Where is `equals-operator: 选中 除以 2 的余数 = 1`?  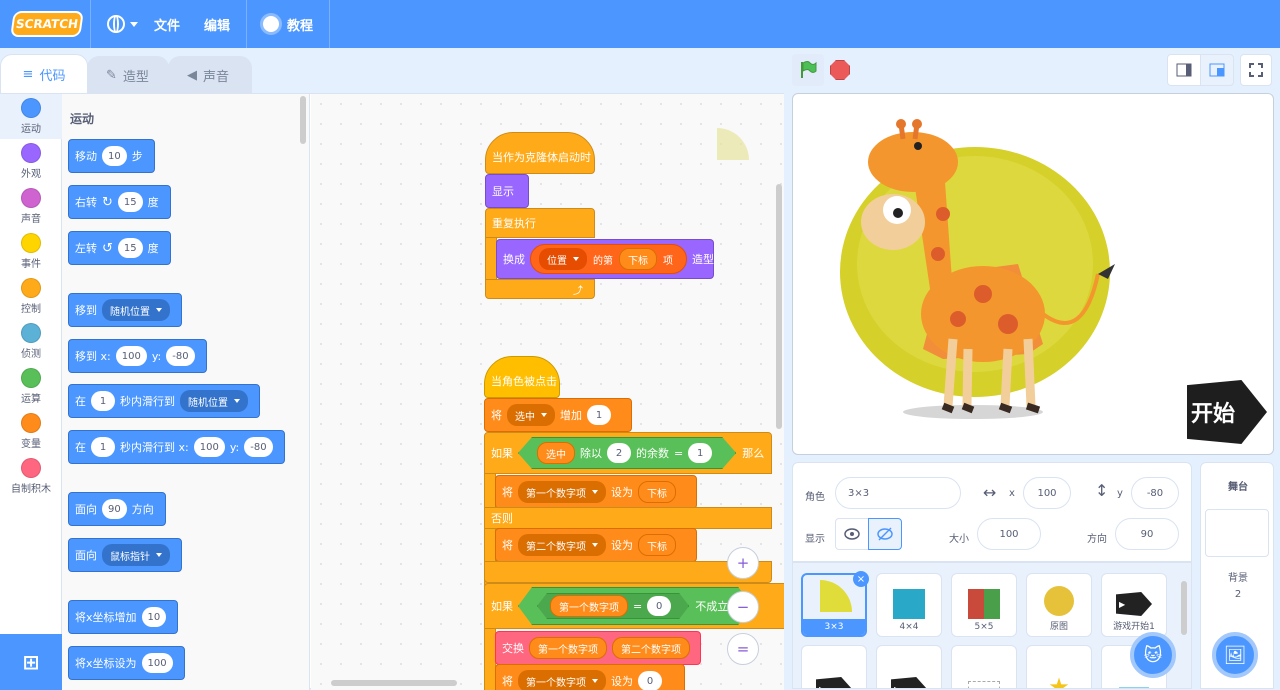
equals-operator: 选中 除以 2 的余数 = 1 is located at coordinates (627, 453).